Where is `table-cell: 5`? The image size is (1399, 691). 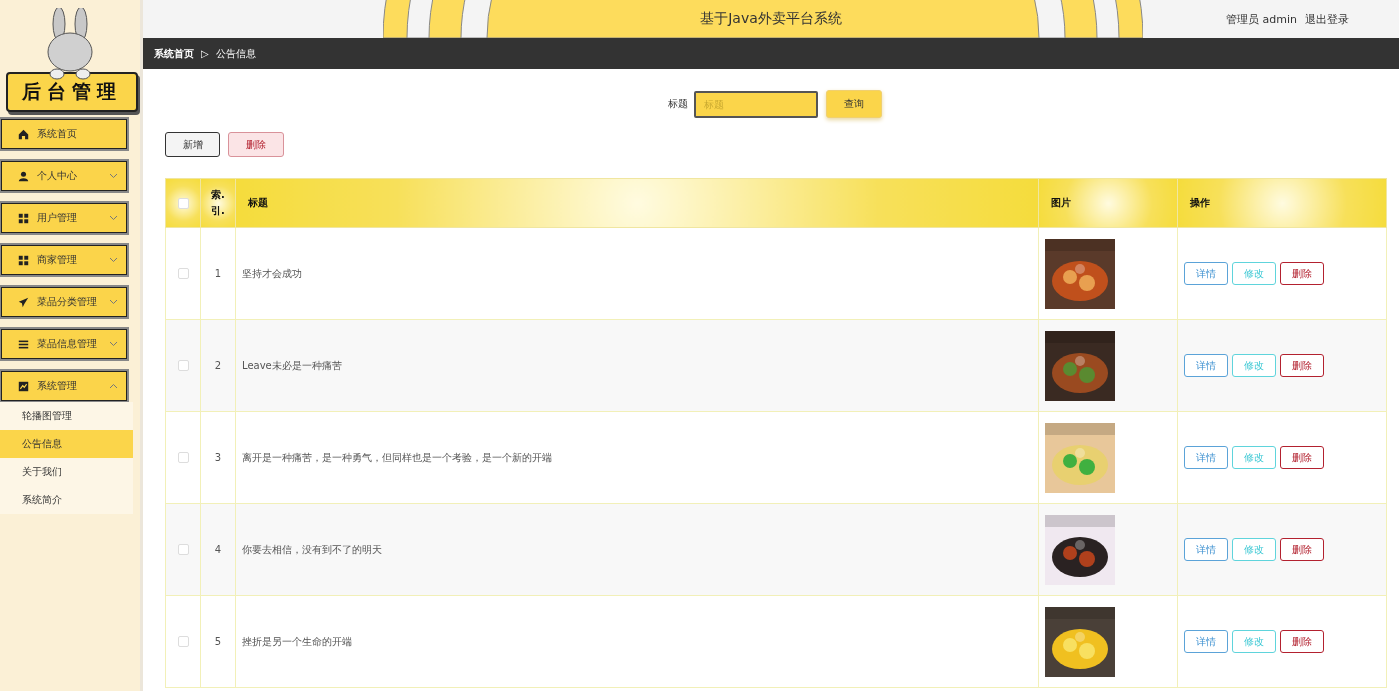
table-cell: 5 is located at coordinates (218, 641).